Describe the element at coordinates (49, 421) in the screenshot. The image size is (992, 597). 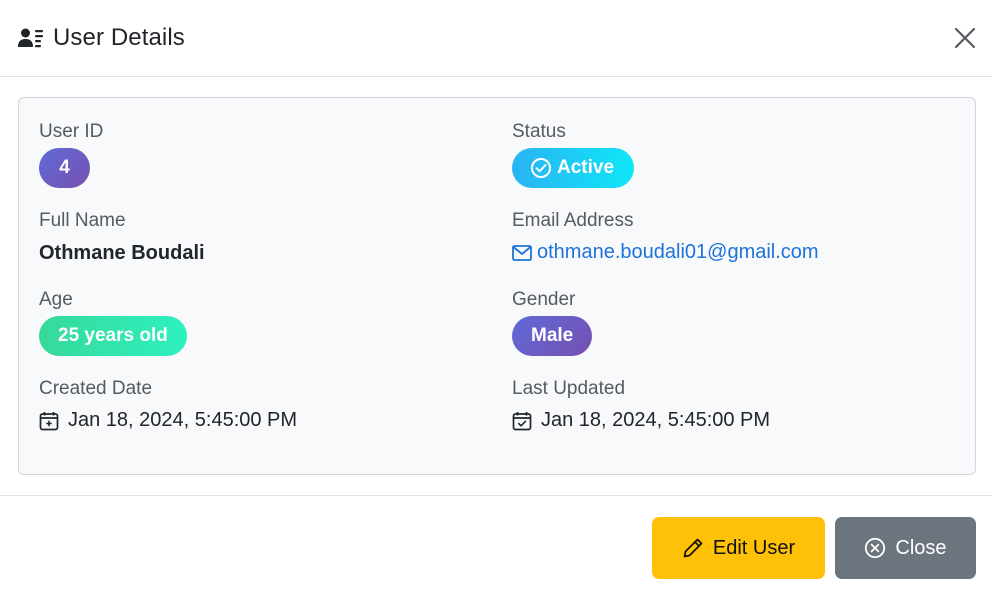
I see `calendar-plus-icon` at that location.